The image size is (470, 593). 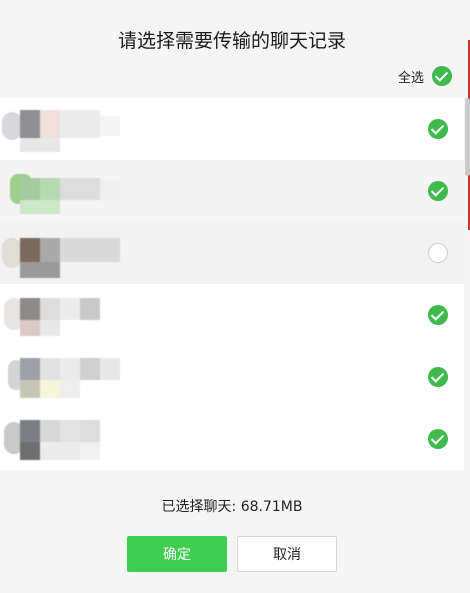 What do you see at coordinates (442, 76) in the screenshot?
I see `select-all-check-icon` at bounding box center [442, 76].